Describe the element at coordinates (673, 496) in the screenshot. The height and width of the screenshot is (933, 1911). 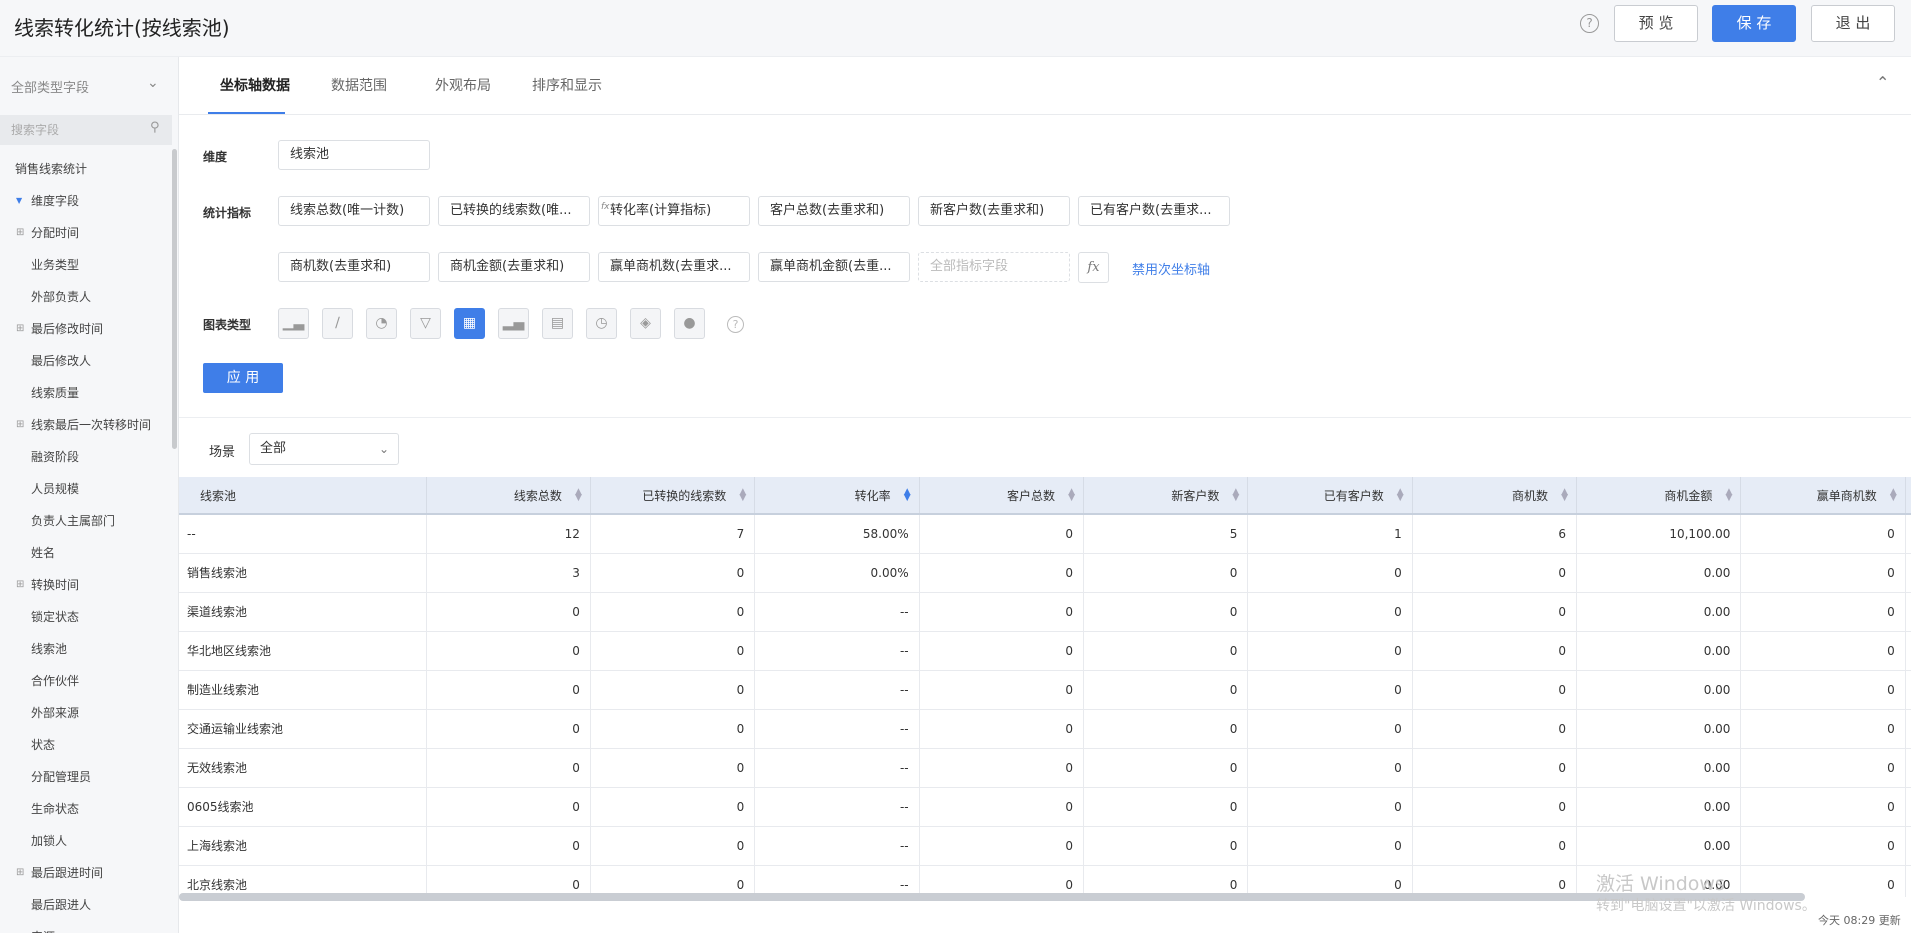
I see `column-header: 已转换的线索数 ▲ ▼` at that location.